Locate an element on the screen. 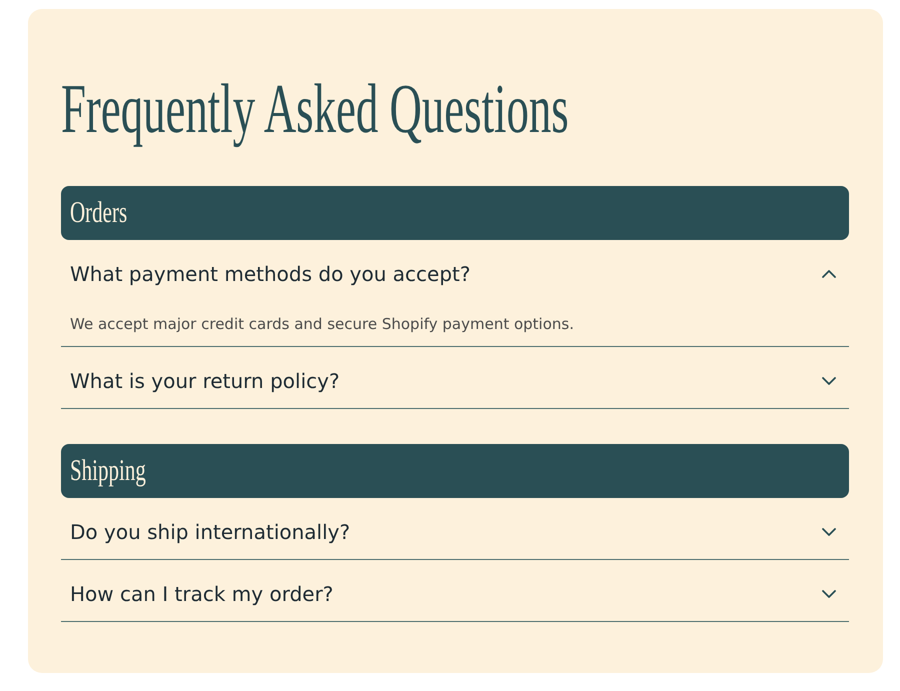 The height and width of the screenshot is (691, 900). faq-question: What payment methods do you accept? is located at coordinates (455, 270).